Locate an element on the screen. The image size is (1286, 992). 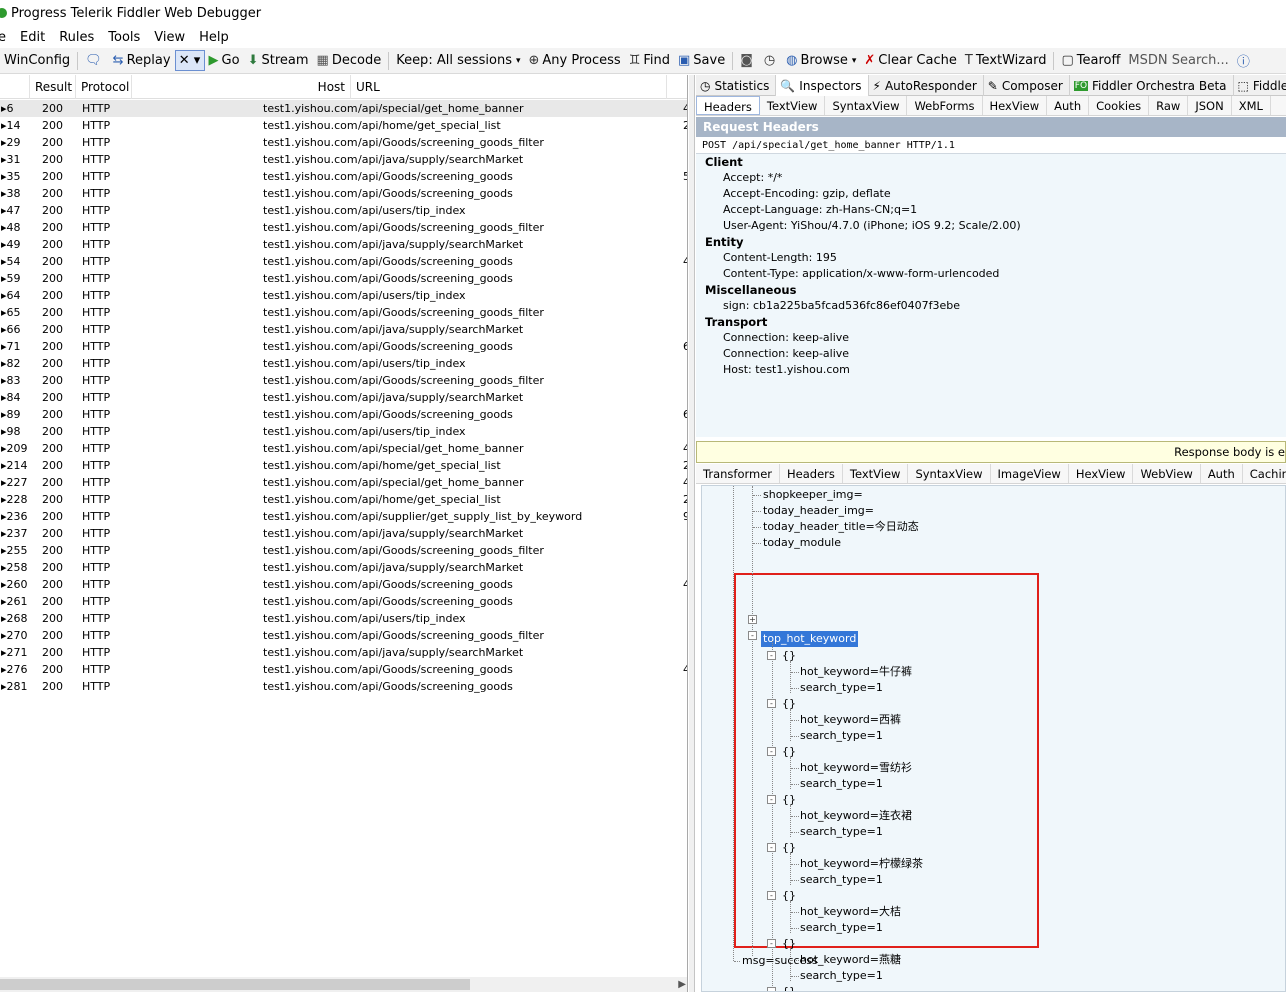
keep-sessions-dropdown: Keep: All sessions ▾ is located at coordinates (458, 61).